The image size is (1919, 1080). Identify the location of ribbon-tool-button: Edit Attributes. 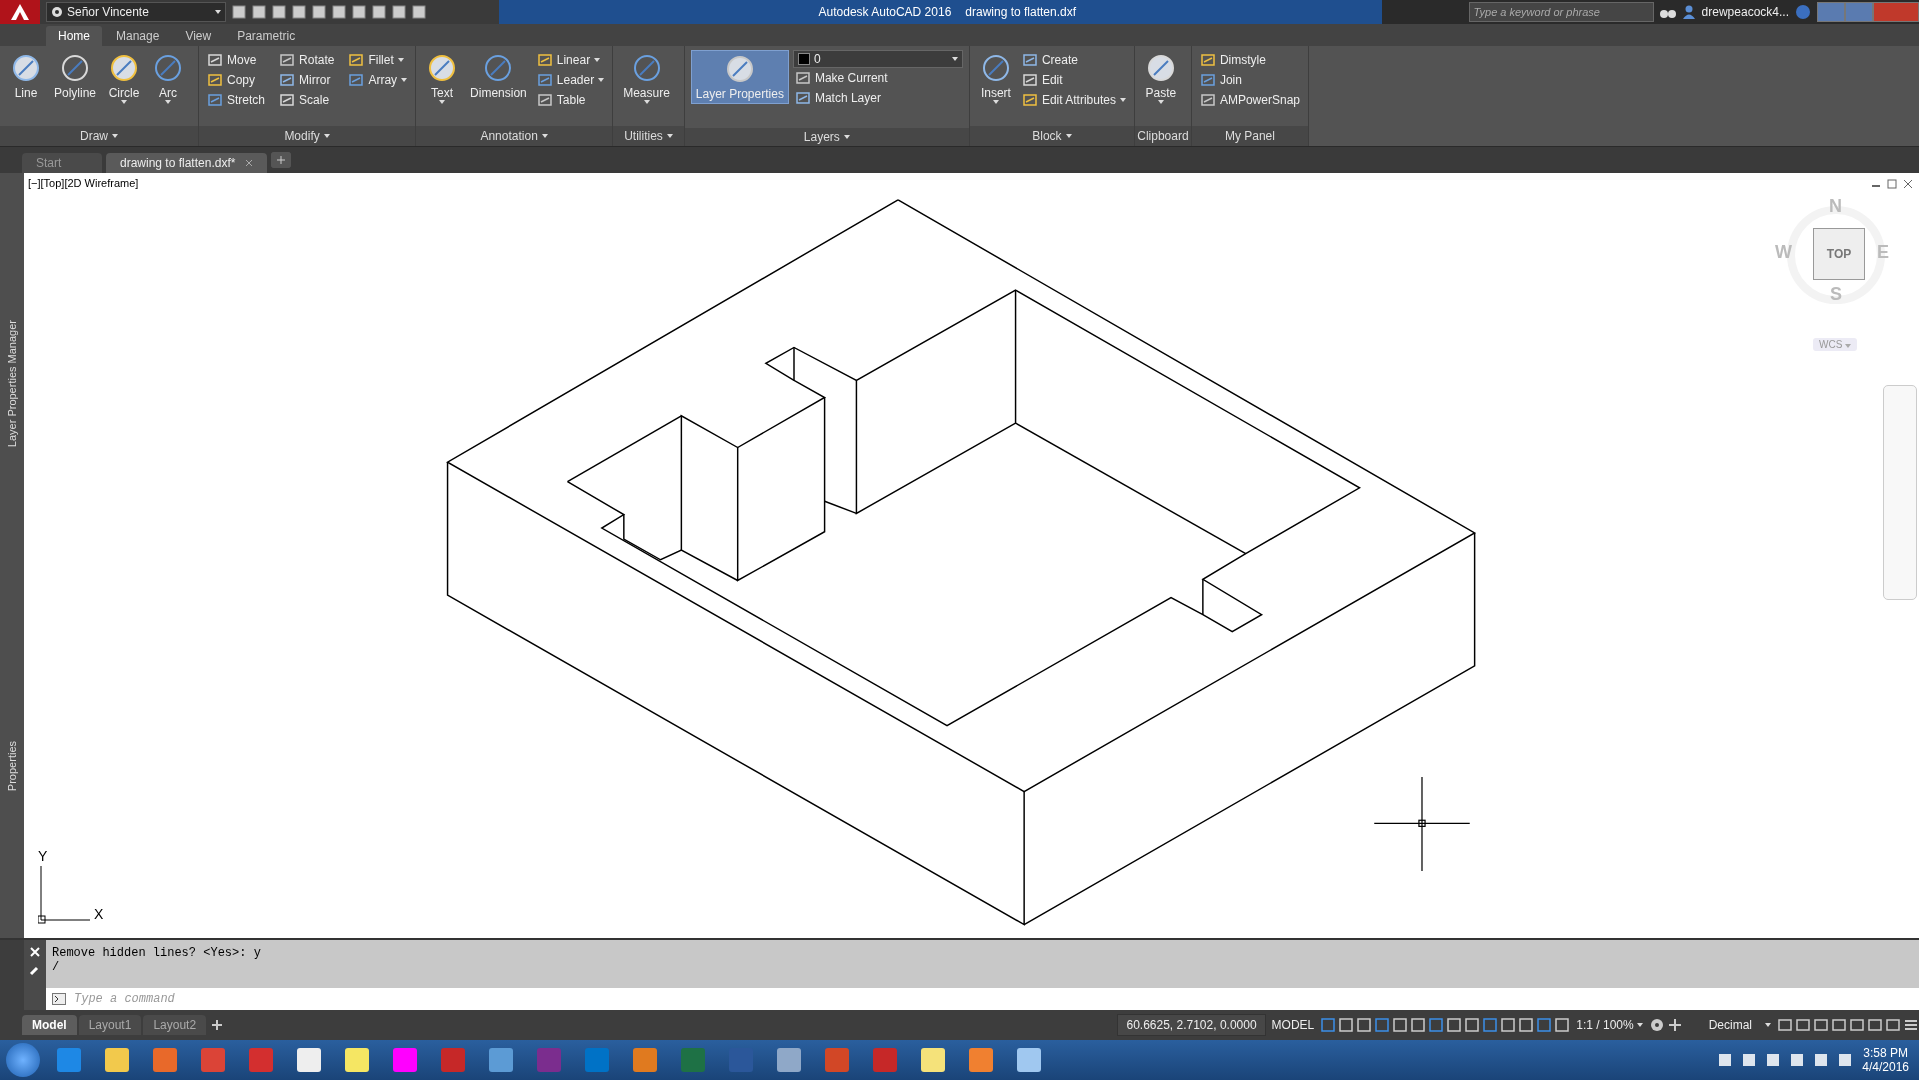
(1073, 100).